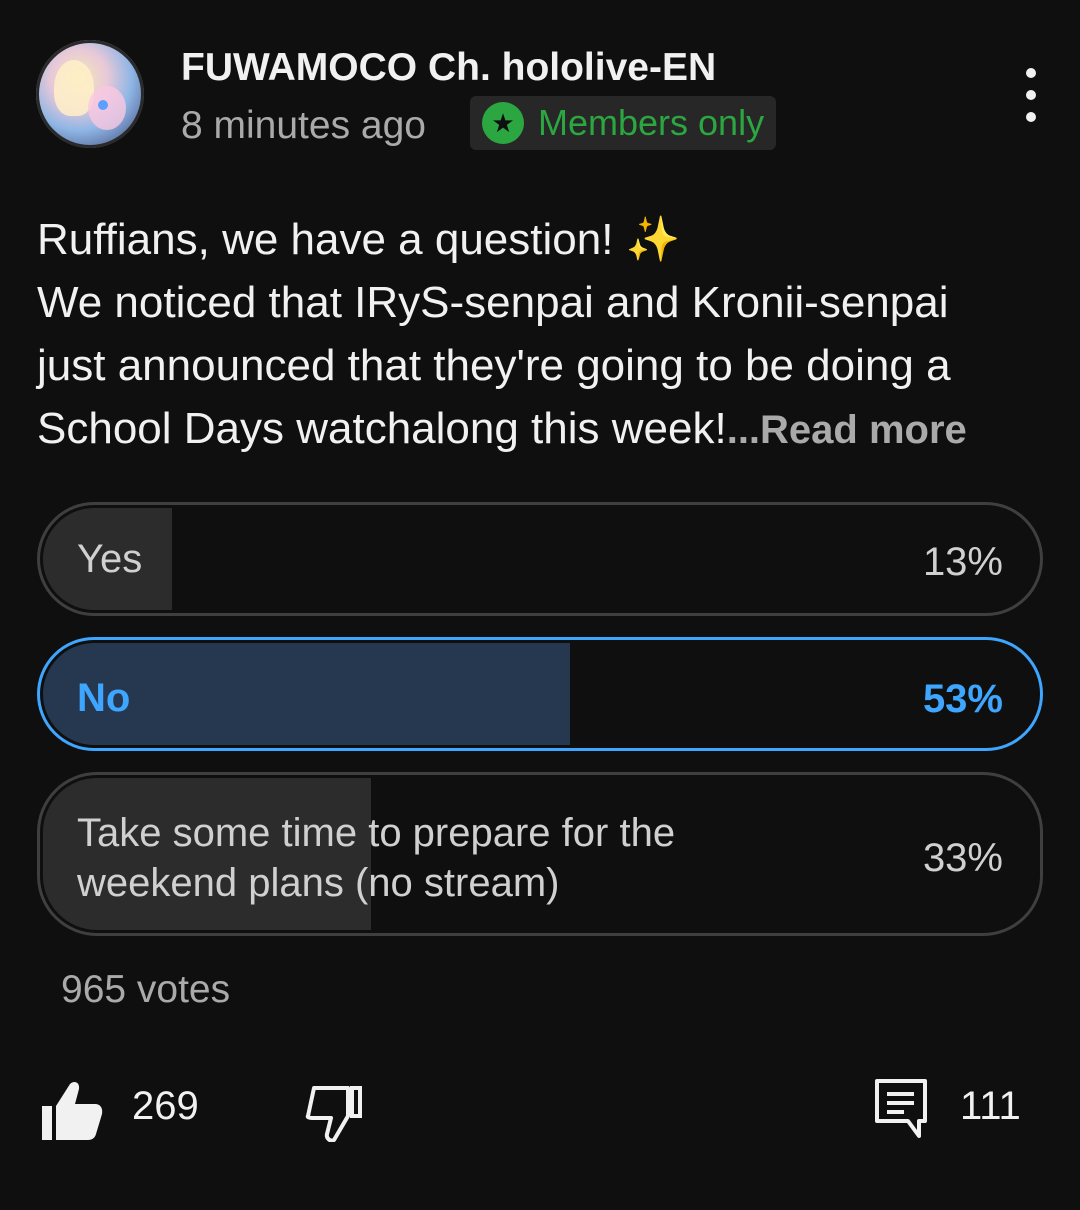 The height and width of the screenshot is (1210, 1080). What do you see at coordinates (359, 239) in the screenshot?
I see `post-line: Ruffians, we have a question! ✨` at bounding box center [359, 239].